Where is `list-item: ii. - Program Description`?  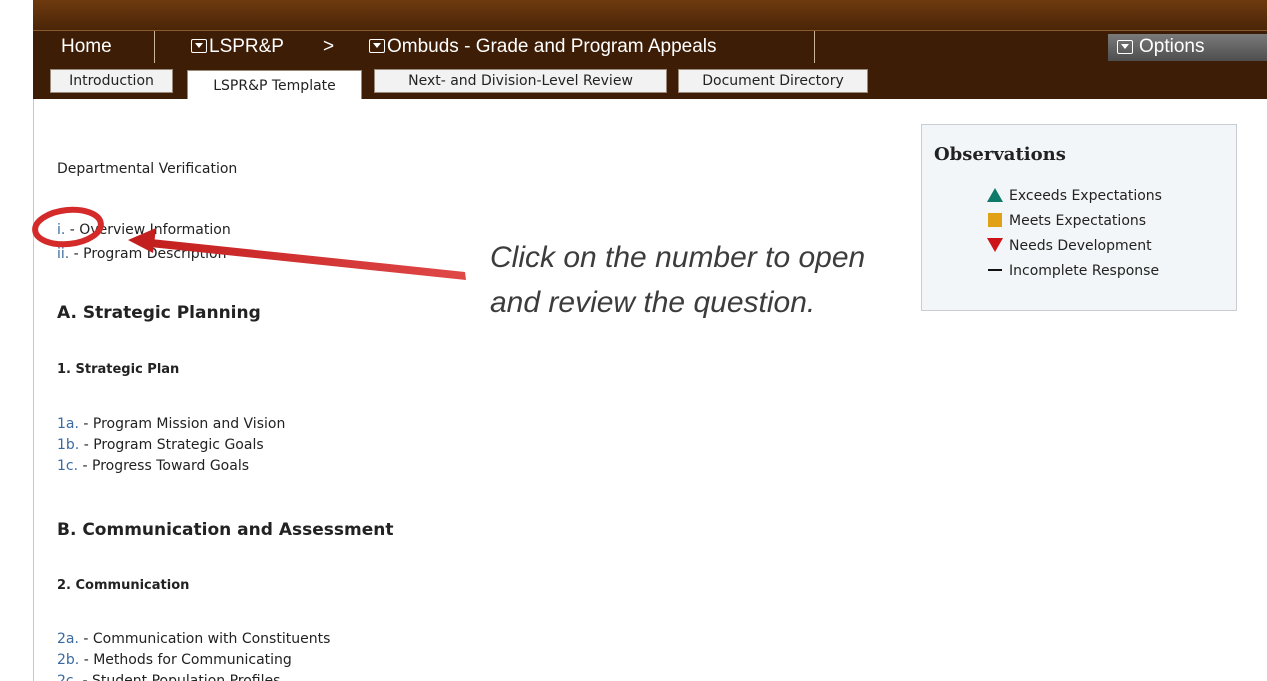 list-item: ii. - Program Description is located at coordinates (141, 254).